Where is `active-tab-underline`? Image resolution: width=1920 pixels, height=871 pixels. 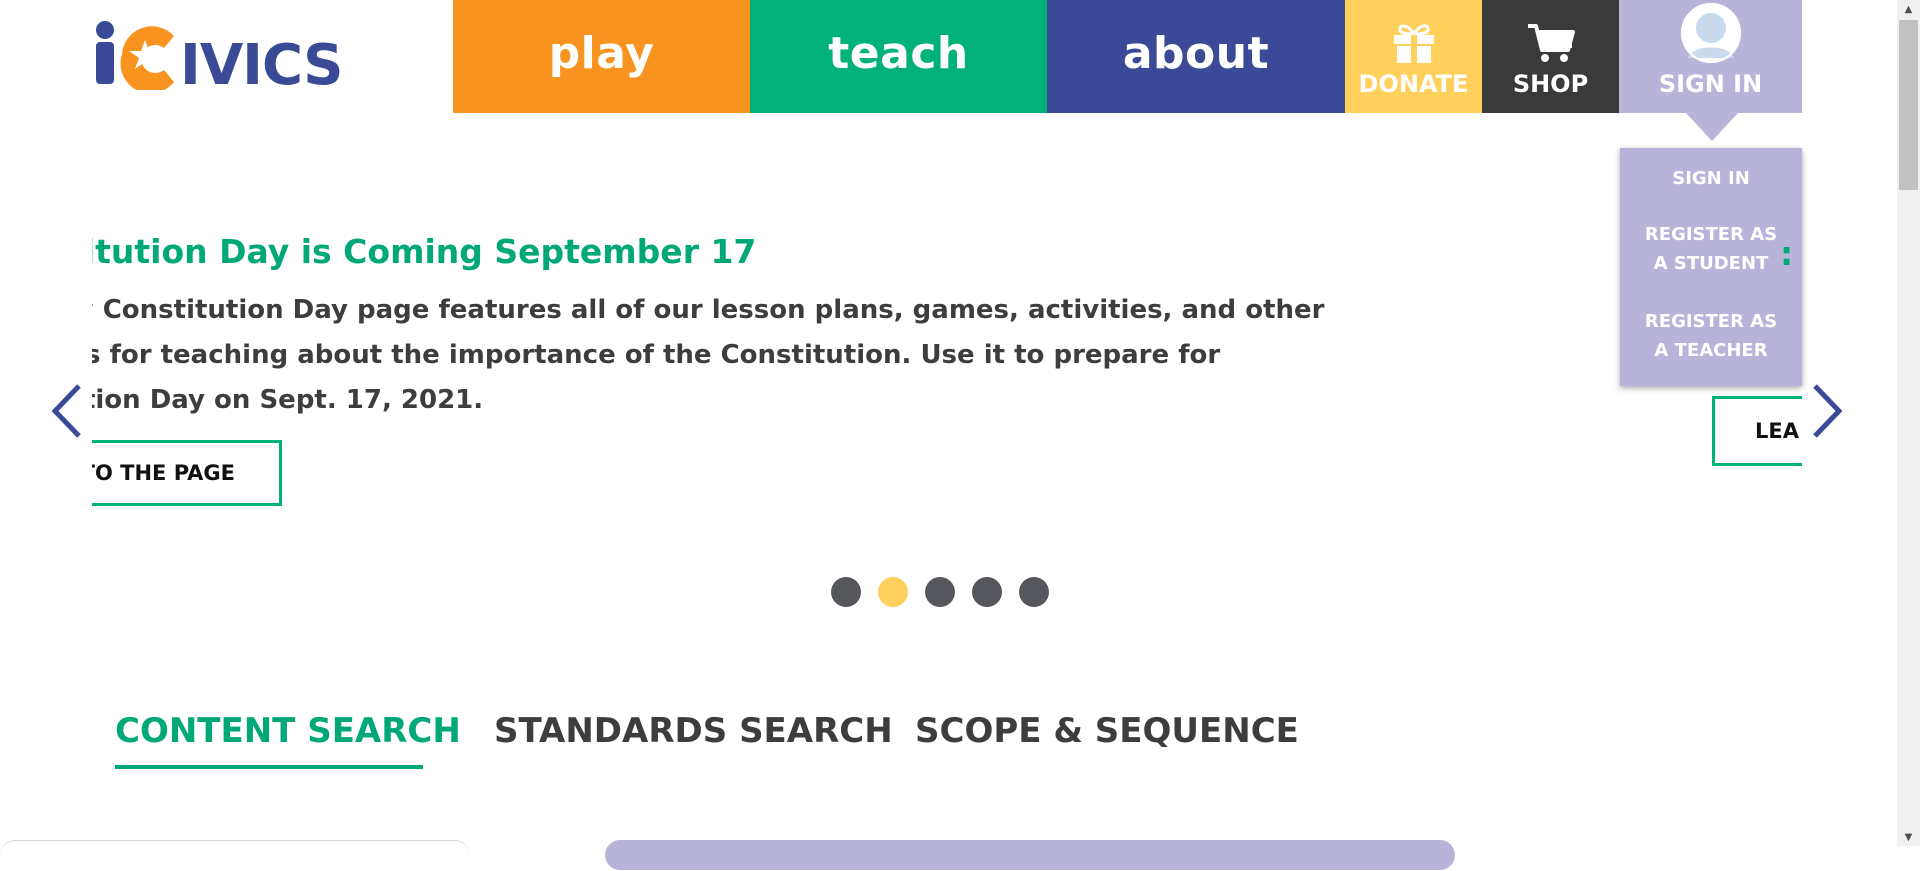 active-tab-underline is located at coordinates (269, 767).